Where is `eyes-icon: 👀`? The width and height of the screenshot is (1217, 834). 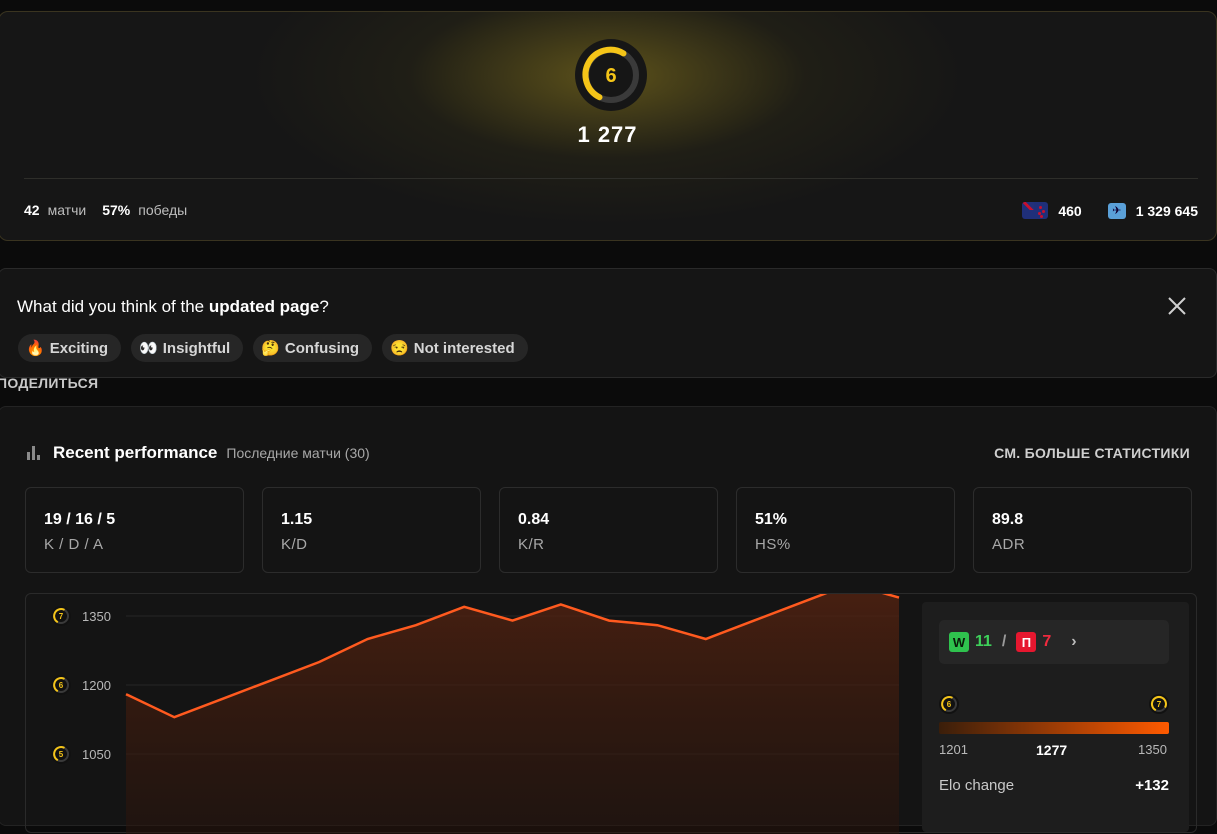
eyes-icon: 👀 is located at coordinates (148, 348).